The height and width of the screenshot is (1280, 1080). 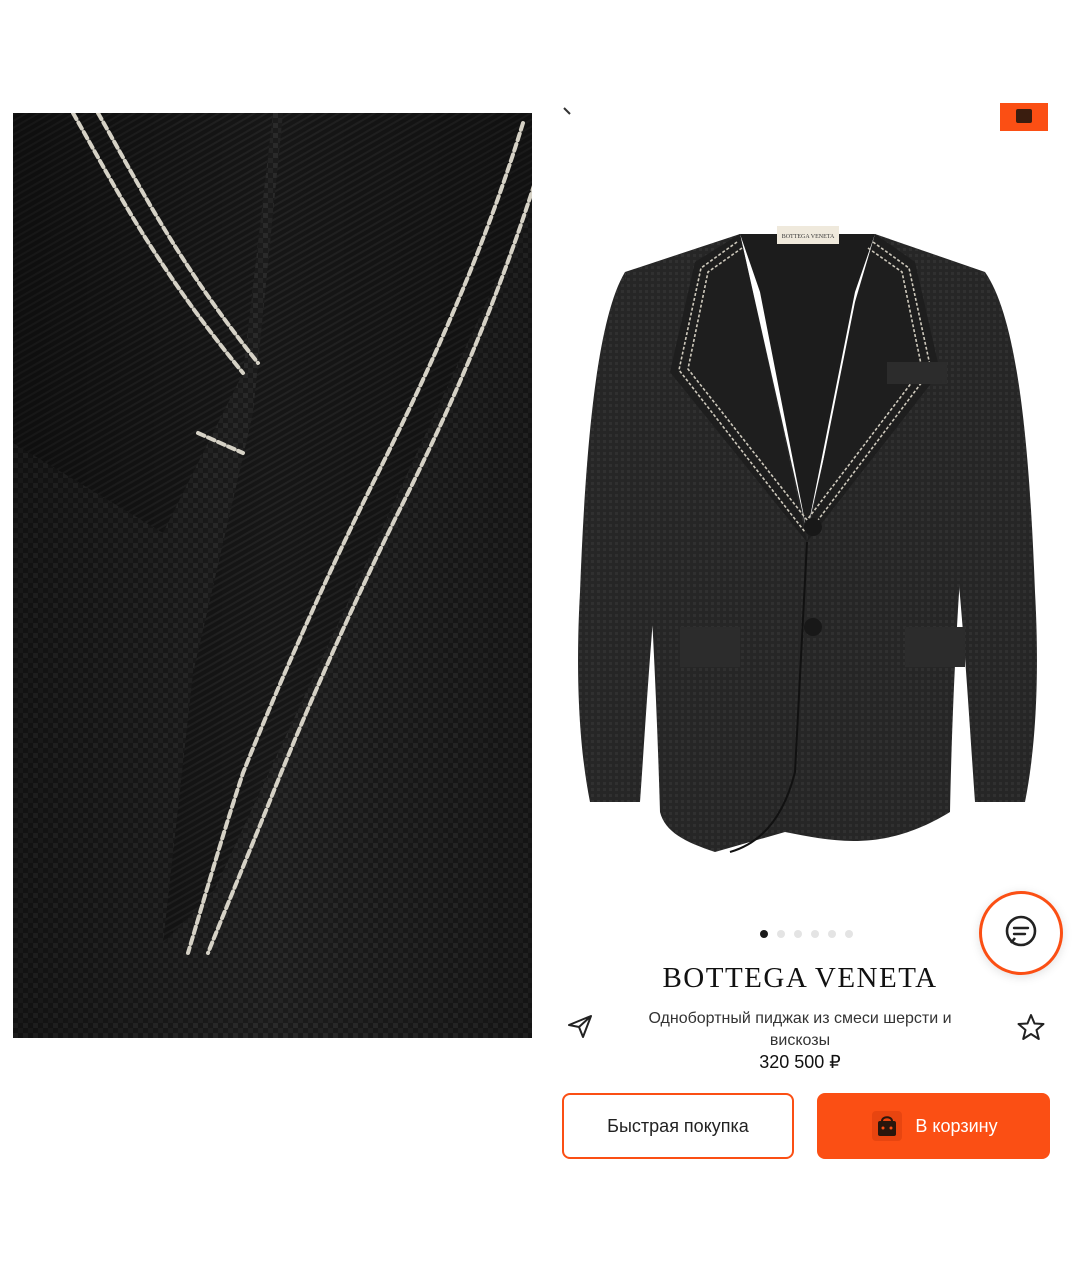 I want to click on add-to-cart-button: В корзину, so click(x=933, y=1126).